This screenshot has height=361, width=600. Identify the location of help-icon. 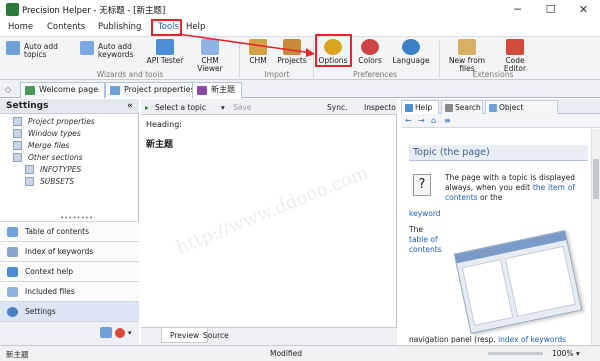
(409, 108).